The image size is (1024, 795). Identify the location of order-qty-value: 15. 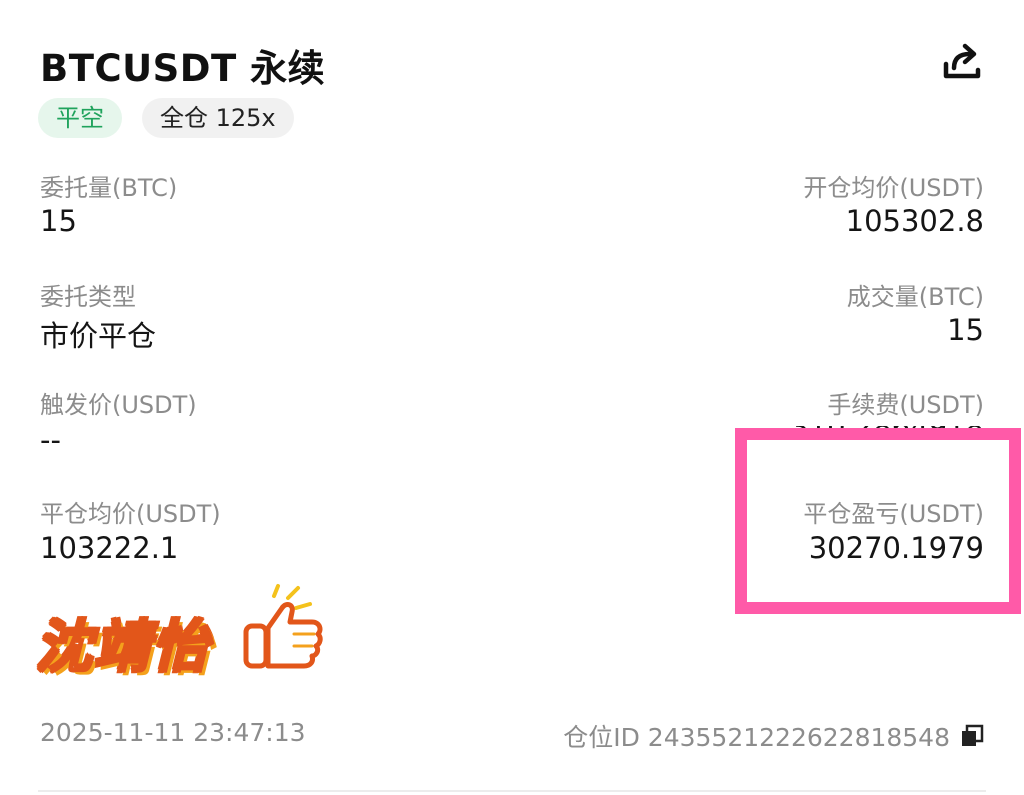
(58, 221).